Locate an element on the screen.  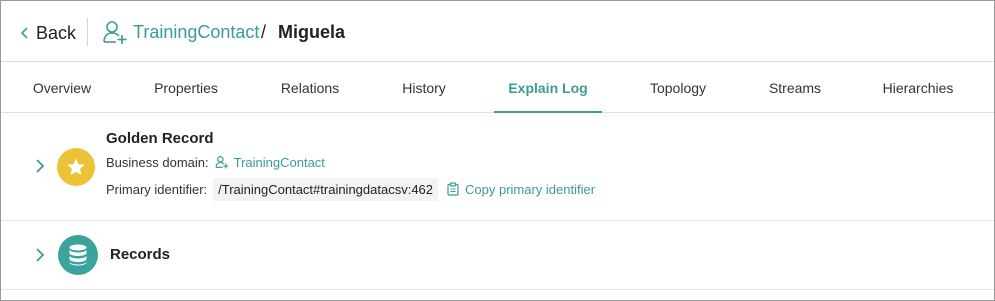
tab-topology: Topology is located at coordinates (678, 87).